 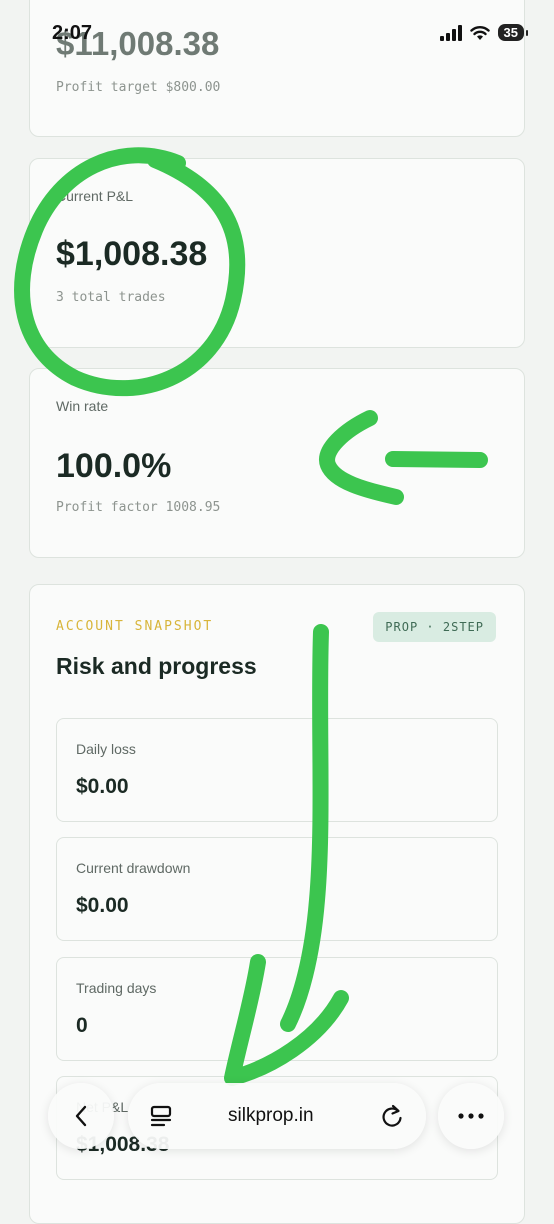 What do you see at coordinates (138, 87) in the screenshot?
I see `profit-target-text: Profit target $800.00` at bounding box center [138, 87].